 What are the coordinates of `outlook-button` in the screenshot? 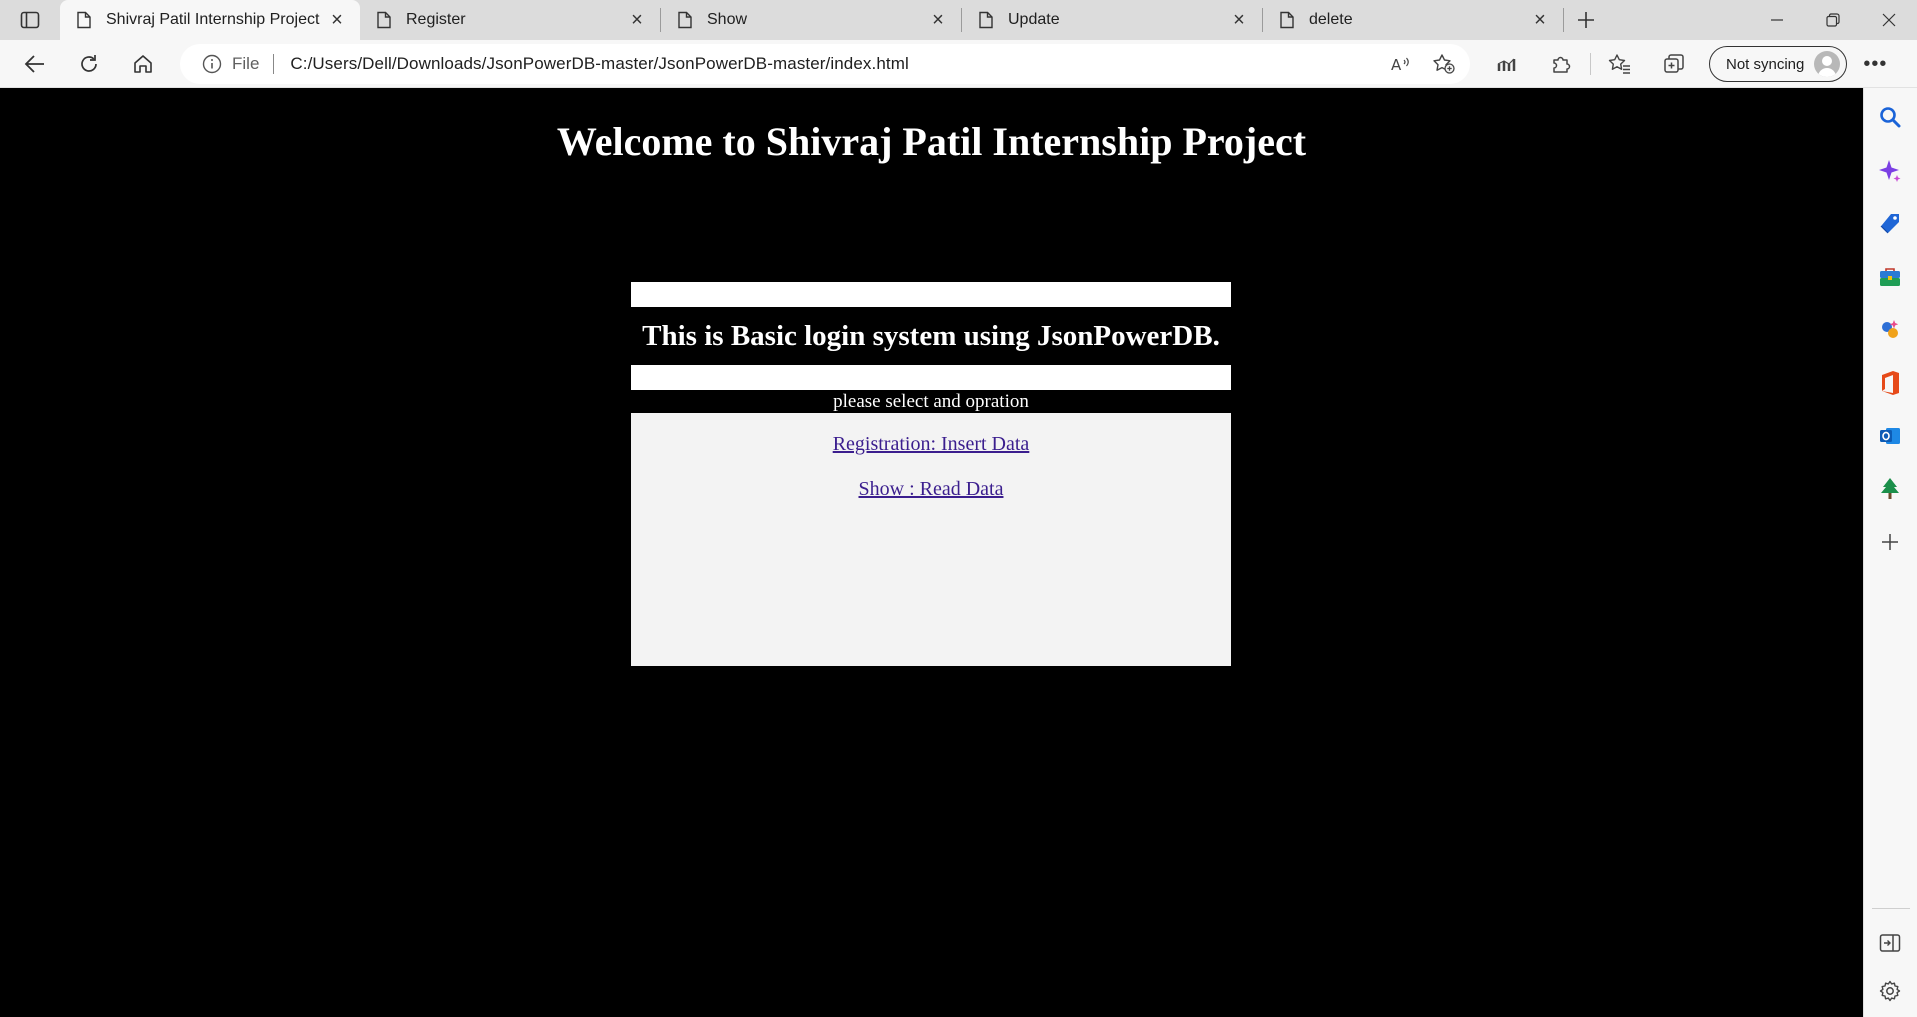 It's located at (1890, 436).